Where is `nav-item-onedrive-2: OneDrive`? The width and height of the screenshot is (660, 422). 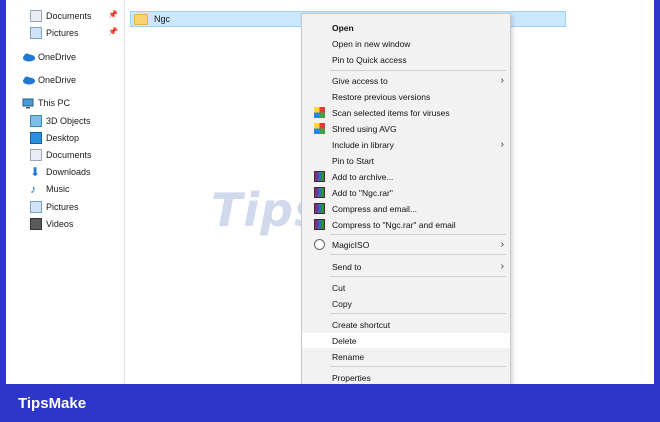 nav-item-onedrive-2: OneDrive is located at coordinates (49, 79).